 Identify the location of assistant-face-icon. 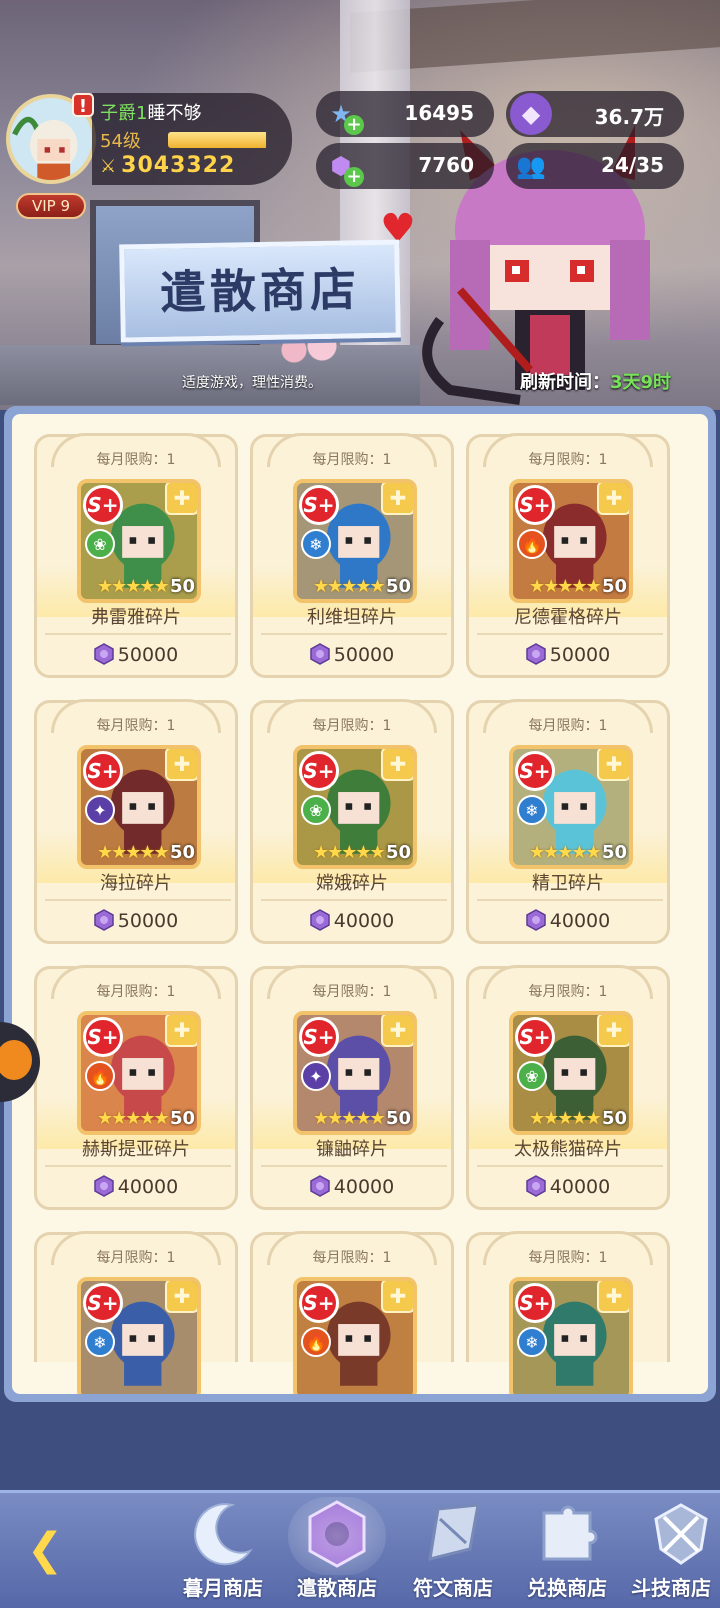
(16, 1060).